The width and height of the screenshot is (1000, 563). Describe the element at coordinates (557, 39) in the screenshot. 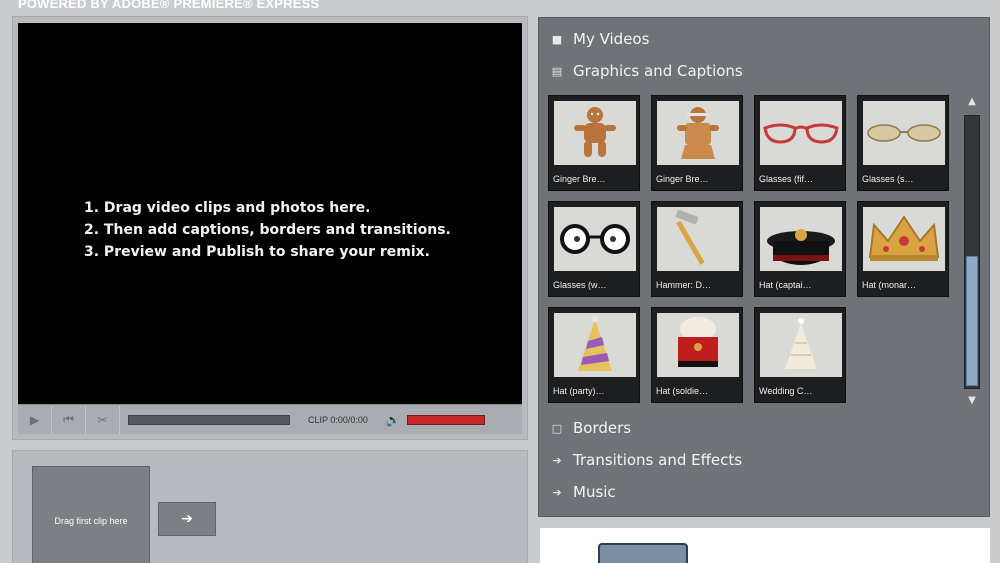

I see `video-icon: ■` at that location.